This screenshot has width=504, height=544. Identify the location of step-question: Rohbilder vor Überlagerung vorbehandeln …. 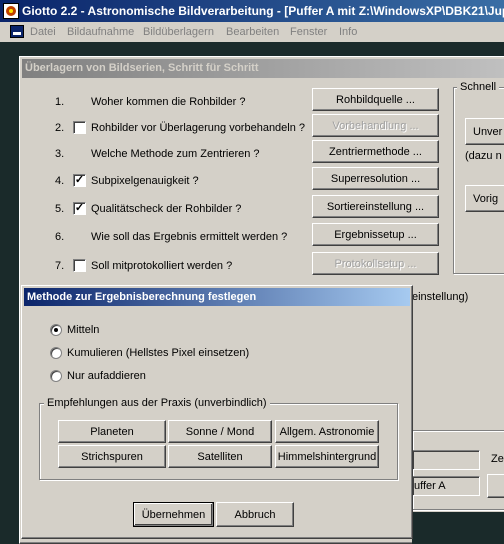
(198, 128).